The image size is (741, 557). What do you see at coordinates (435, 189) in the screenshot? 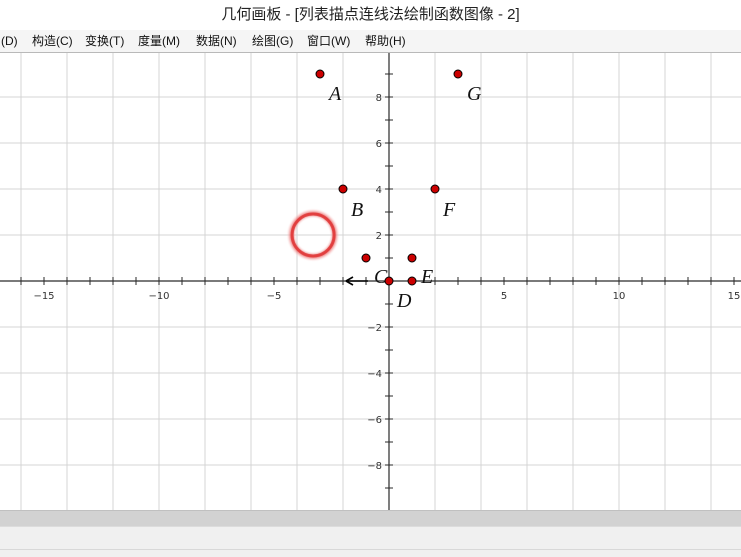
I see `point-f` at bounding box center [435, 189].